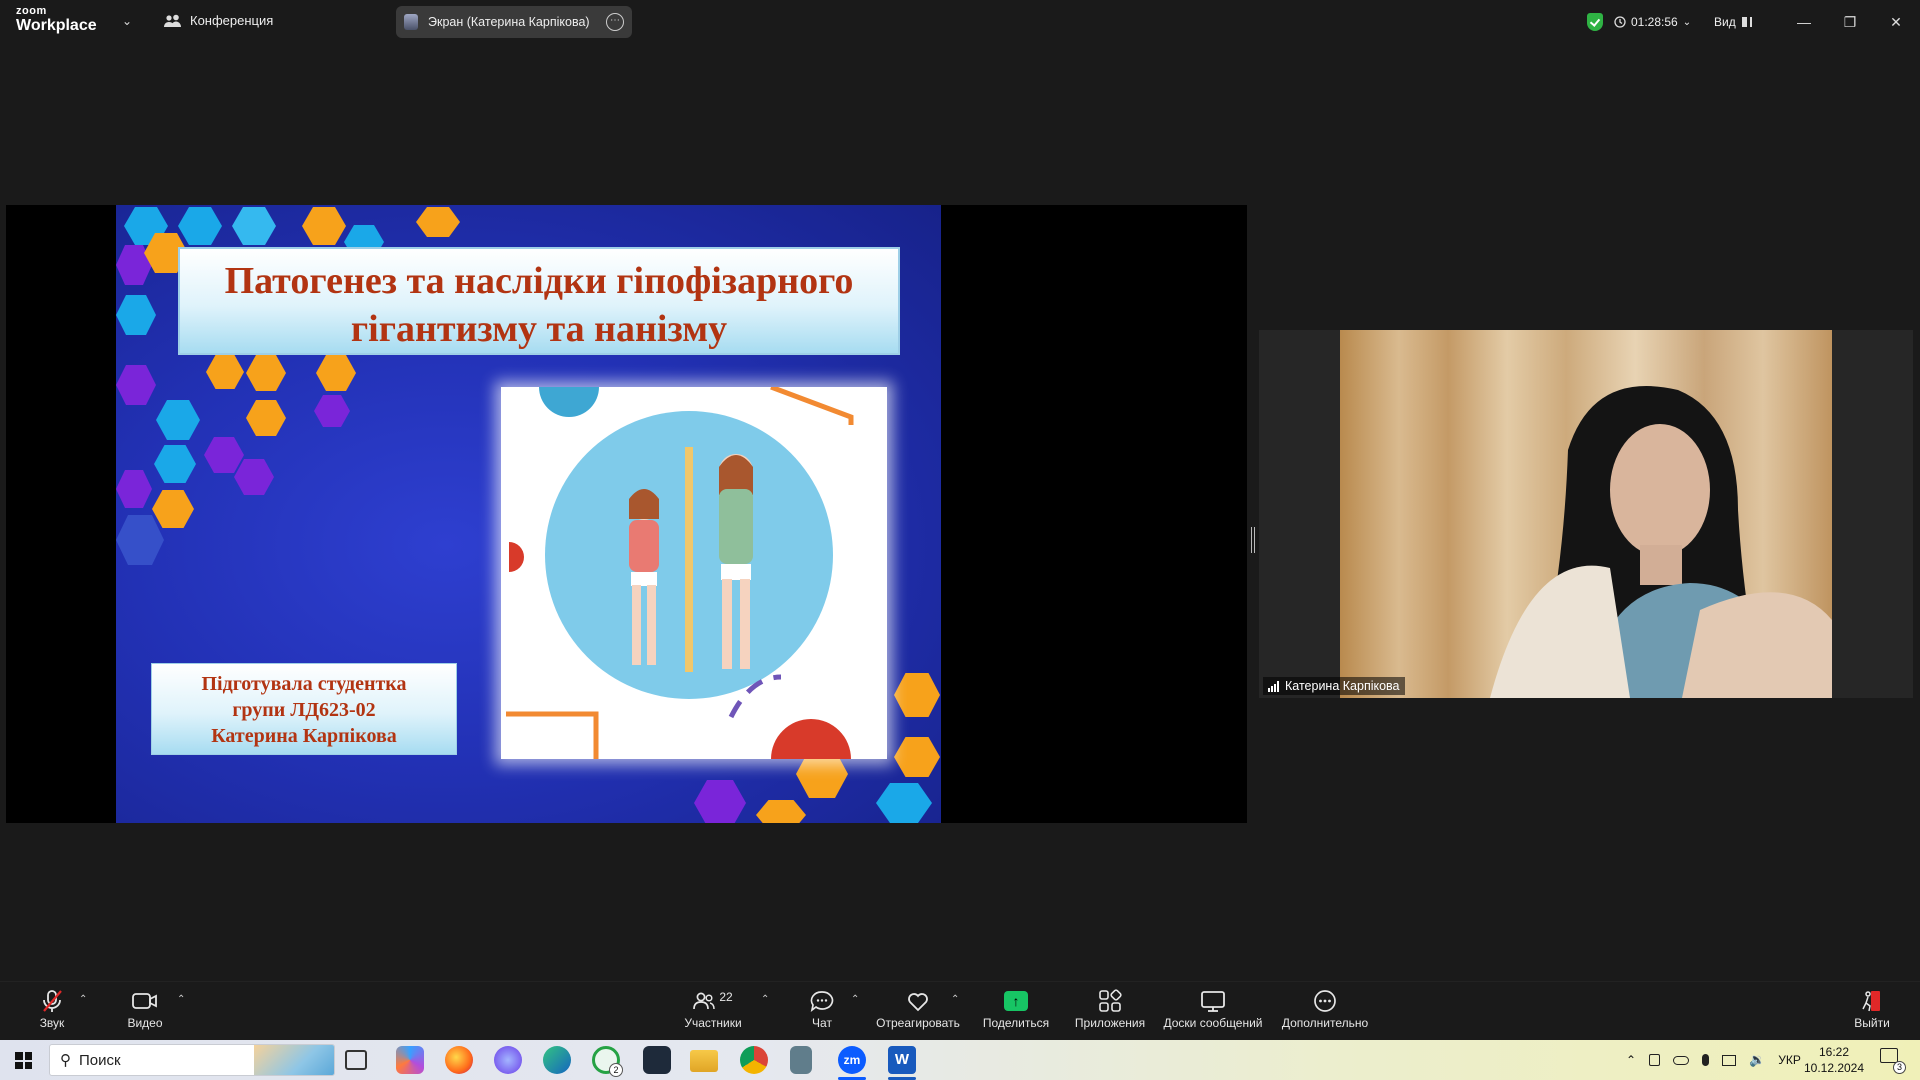 This screenshot has height=1080, width=1920. What do you see at coordinates (1834, 1060) in the screenshot?
I see `taskbar-clock: 16:22 10.12.2024` at bounding box center [1834, 1060].